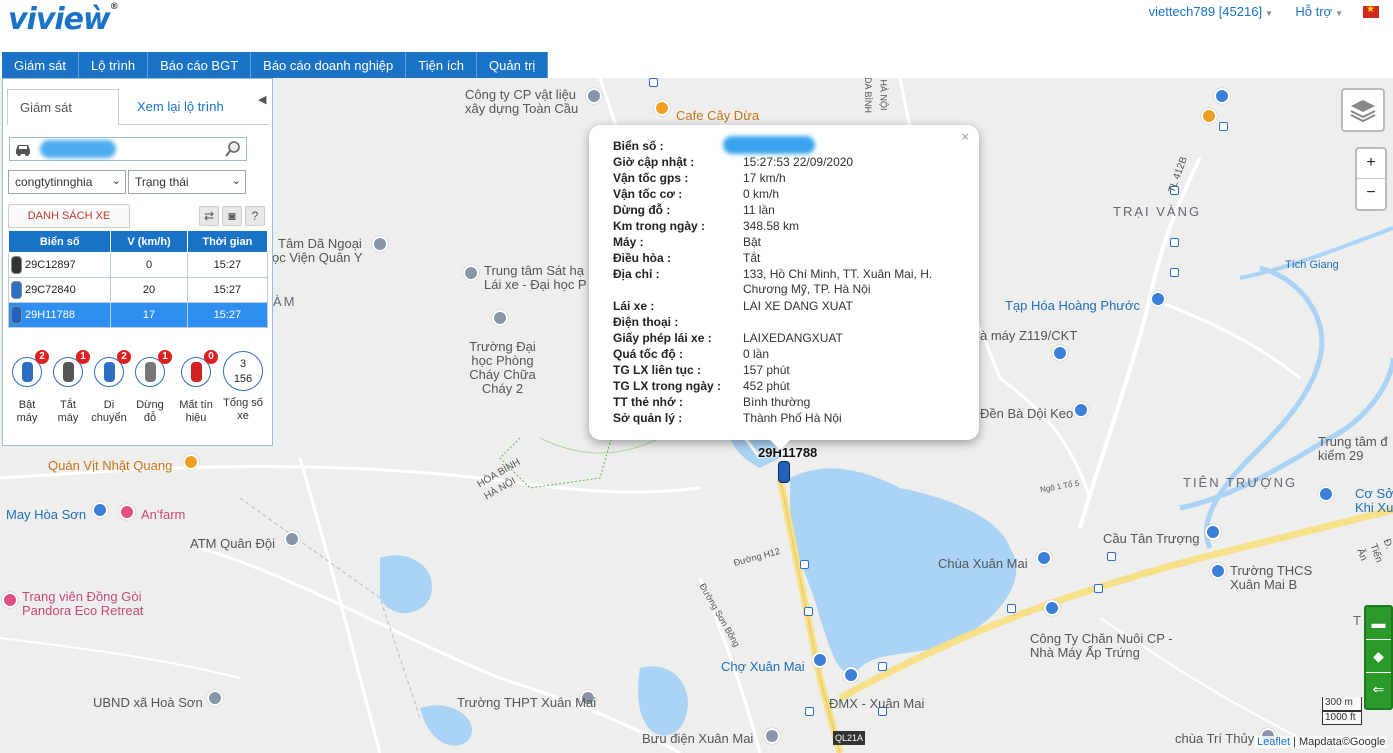 Image resolution: width=1393 pixels, height=753 pixels. I want to click on map-label: Công Ty Chăn Nuôi CP - Nhà Máy Ấp Trứng, so click(1101, 645).